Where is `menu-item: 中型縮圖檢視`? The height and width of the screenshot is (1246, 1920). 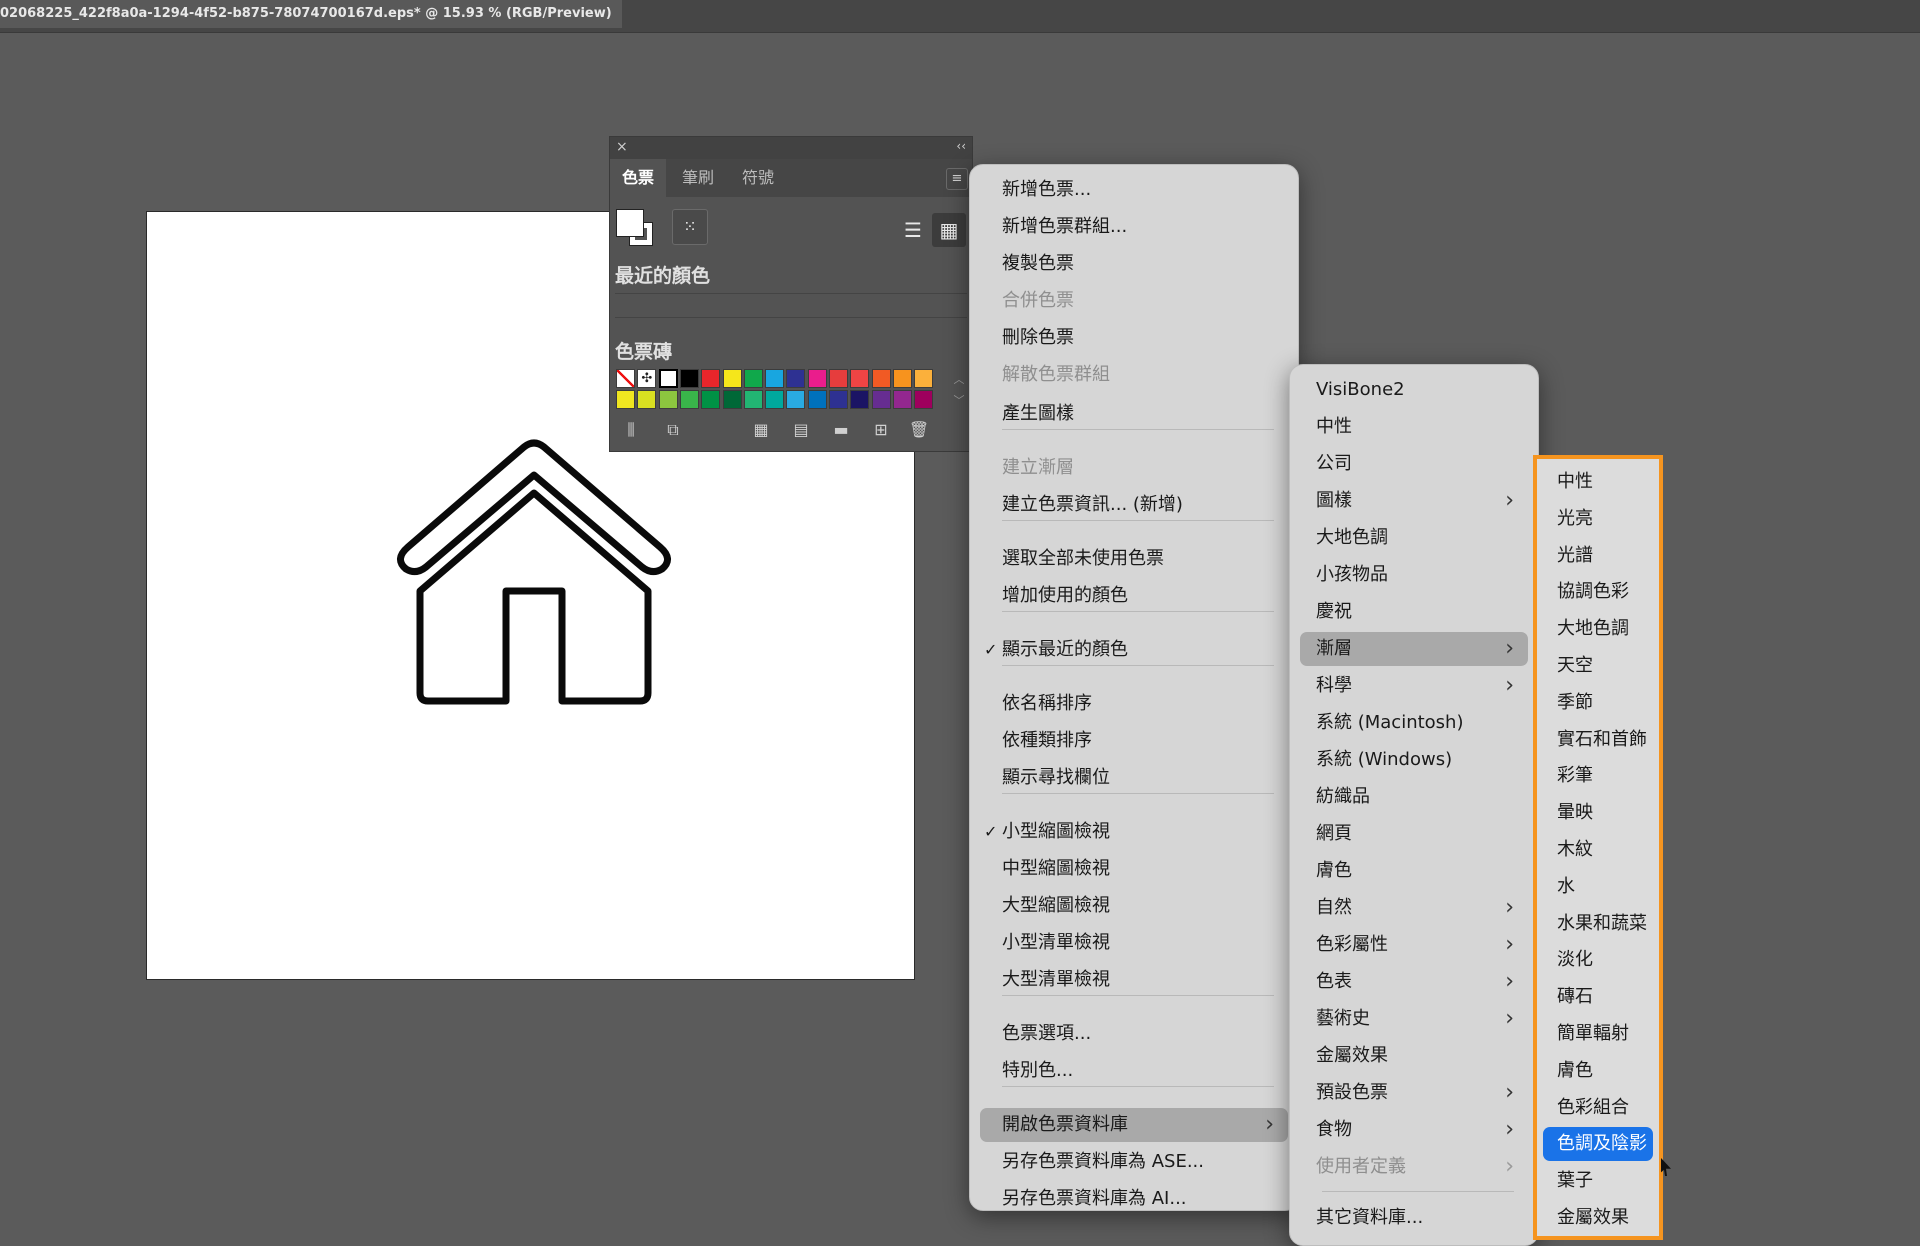 menu-item: 中型縮圖檢視 is located at coordinates (1134, 869).